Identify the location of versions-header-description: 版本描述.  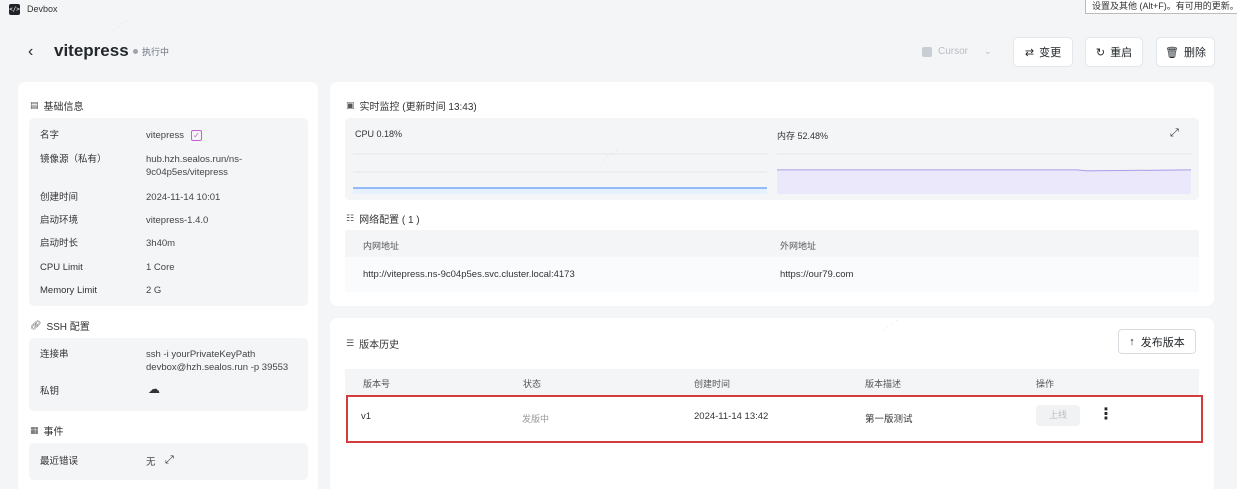
(883, 384).